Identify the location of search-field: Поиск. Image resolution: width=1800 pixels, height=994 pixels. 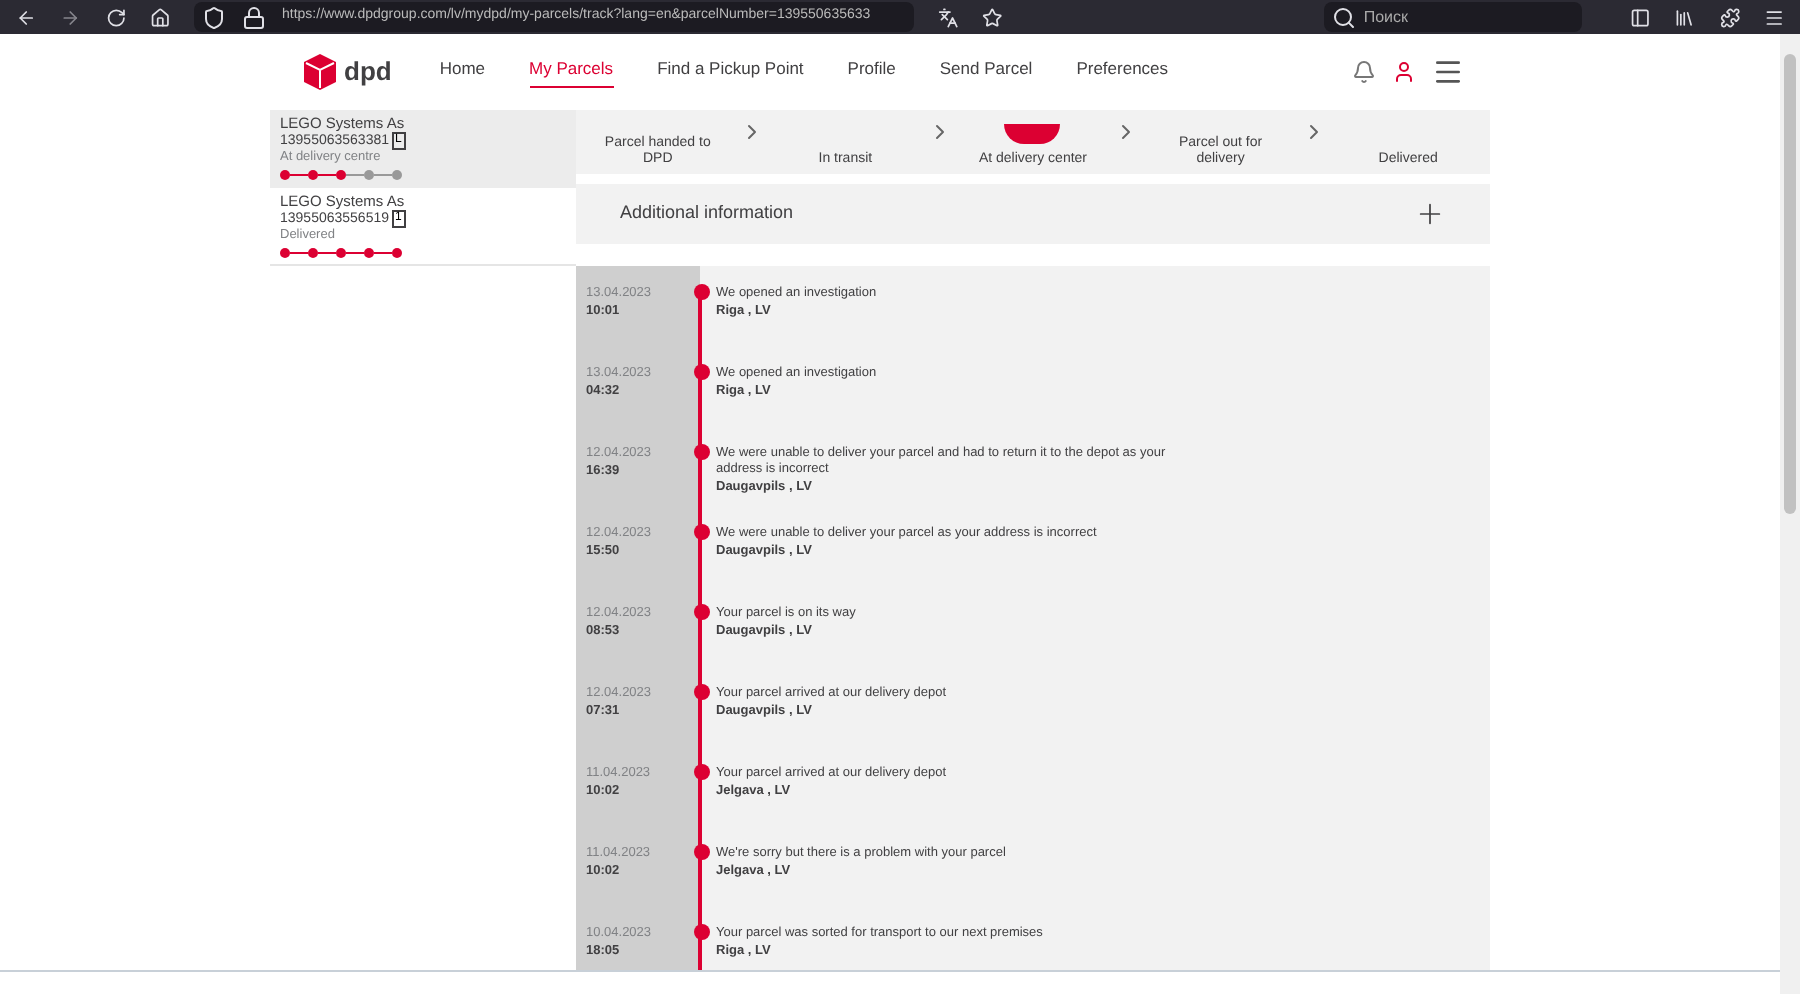
(1453, 17).